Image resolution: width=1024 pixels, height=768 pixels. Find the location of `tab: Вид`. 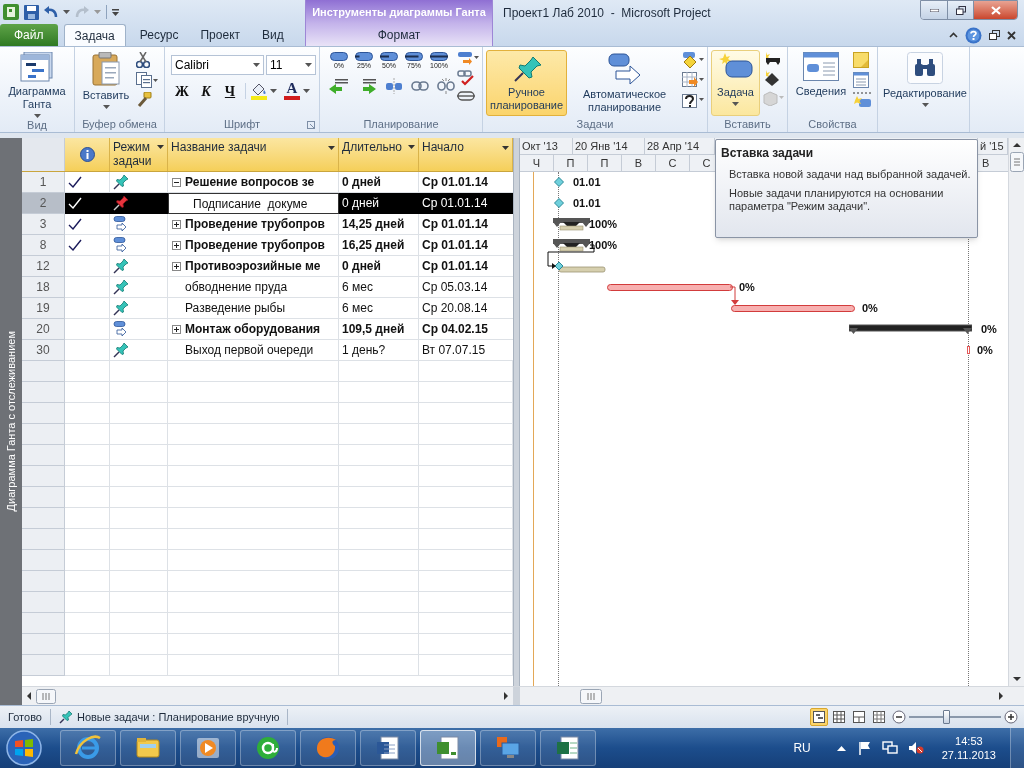

tab: Вид is located at coordinates (273, 35).